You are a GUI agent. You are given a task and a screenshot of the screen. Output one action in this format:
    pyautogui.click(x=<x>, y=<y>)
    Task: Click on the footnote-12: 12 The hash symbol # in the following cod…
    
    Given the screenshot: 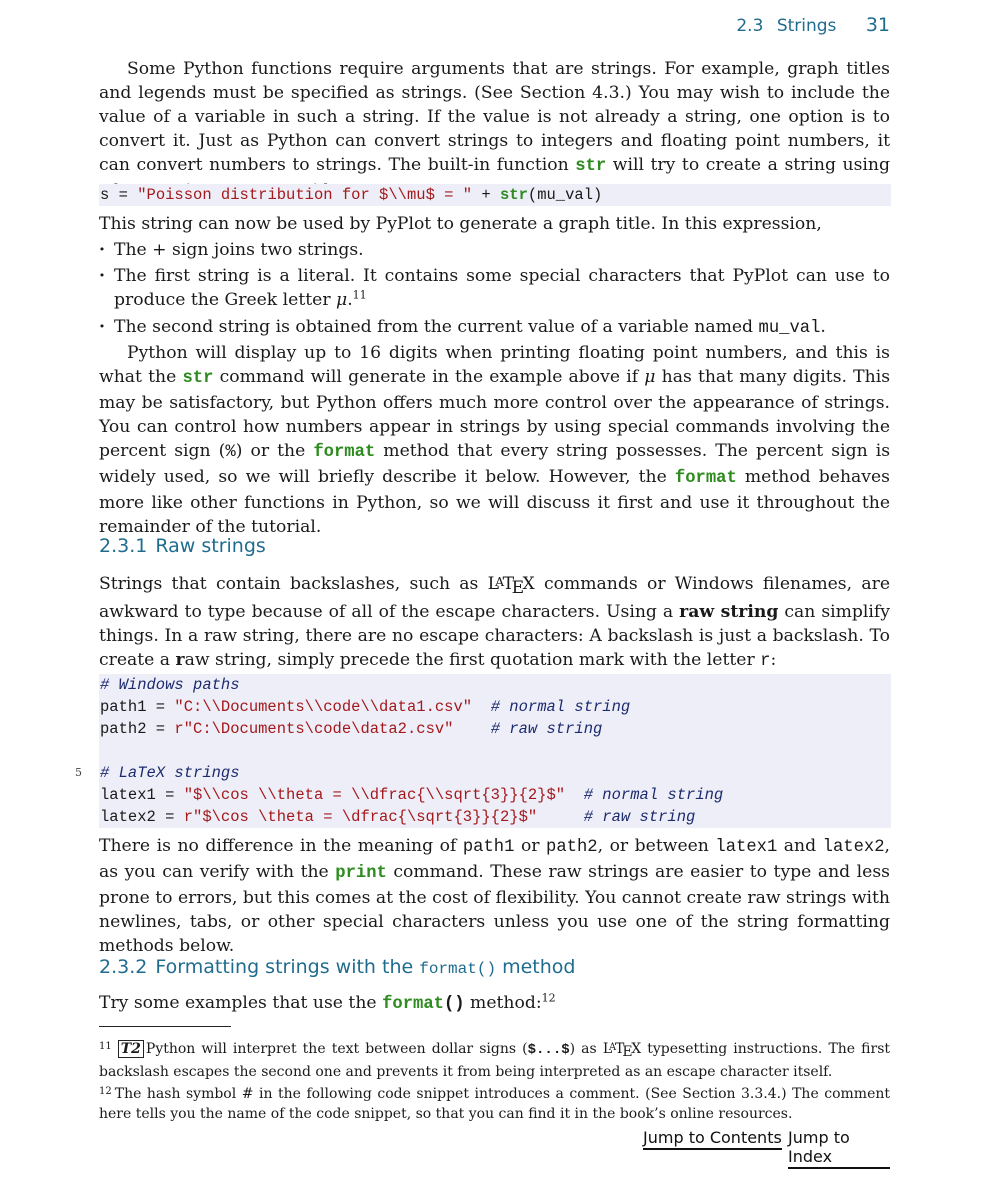 What is the action you would take?
    pyautogui.click(x=494, y=1103)
    